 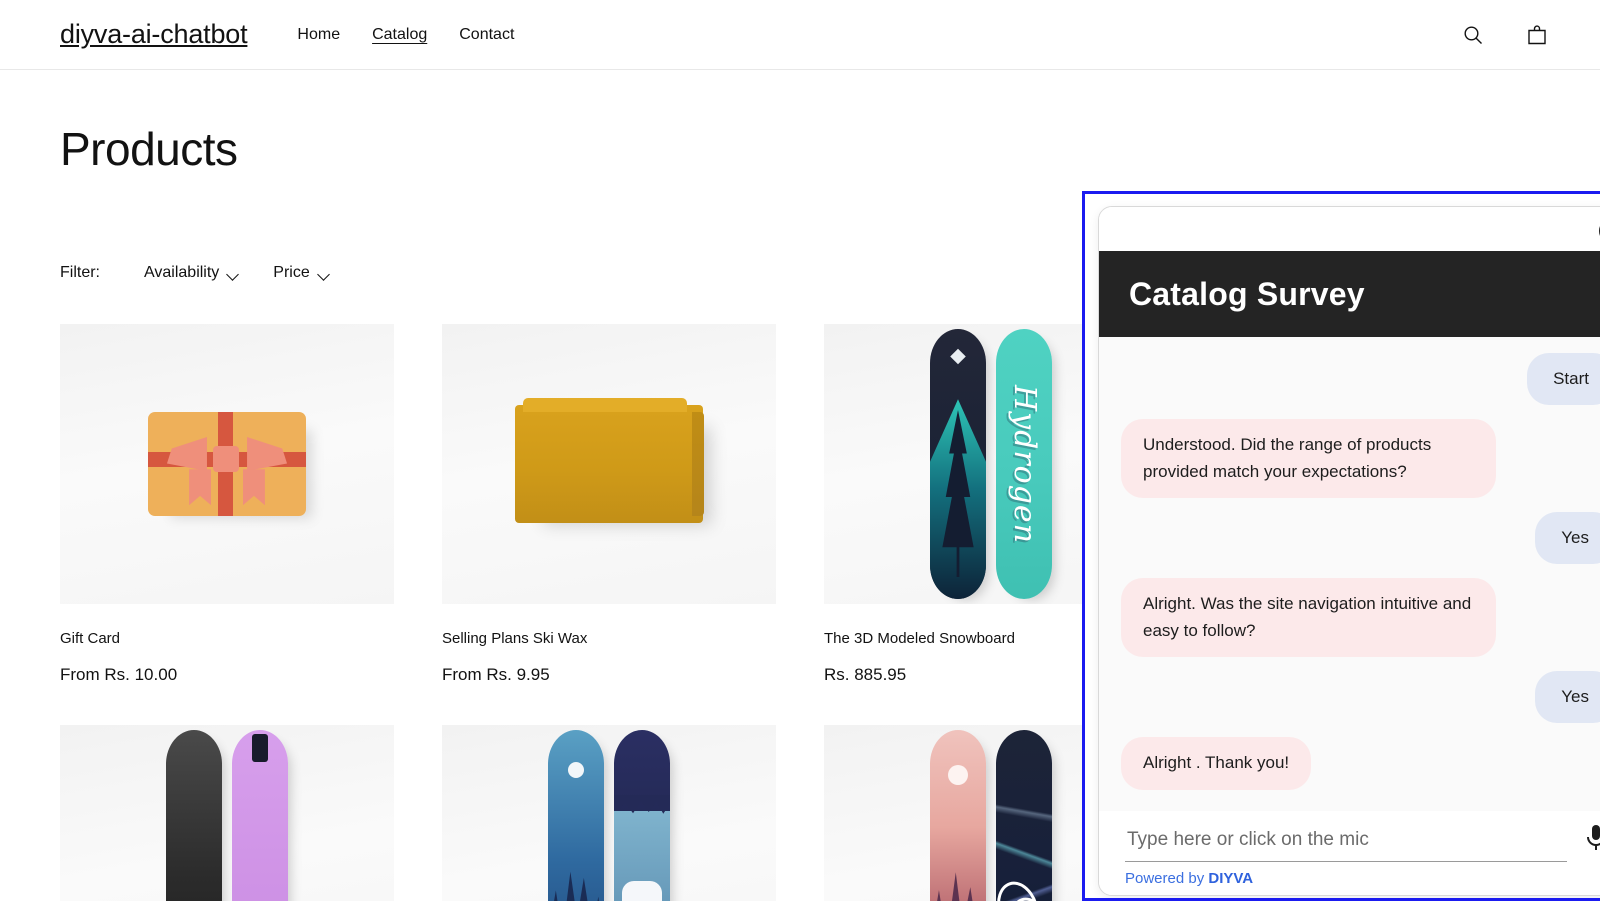 I want to click on product-image-ski-wax, so click(x=609, y=464).